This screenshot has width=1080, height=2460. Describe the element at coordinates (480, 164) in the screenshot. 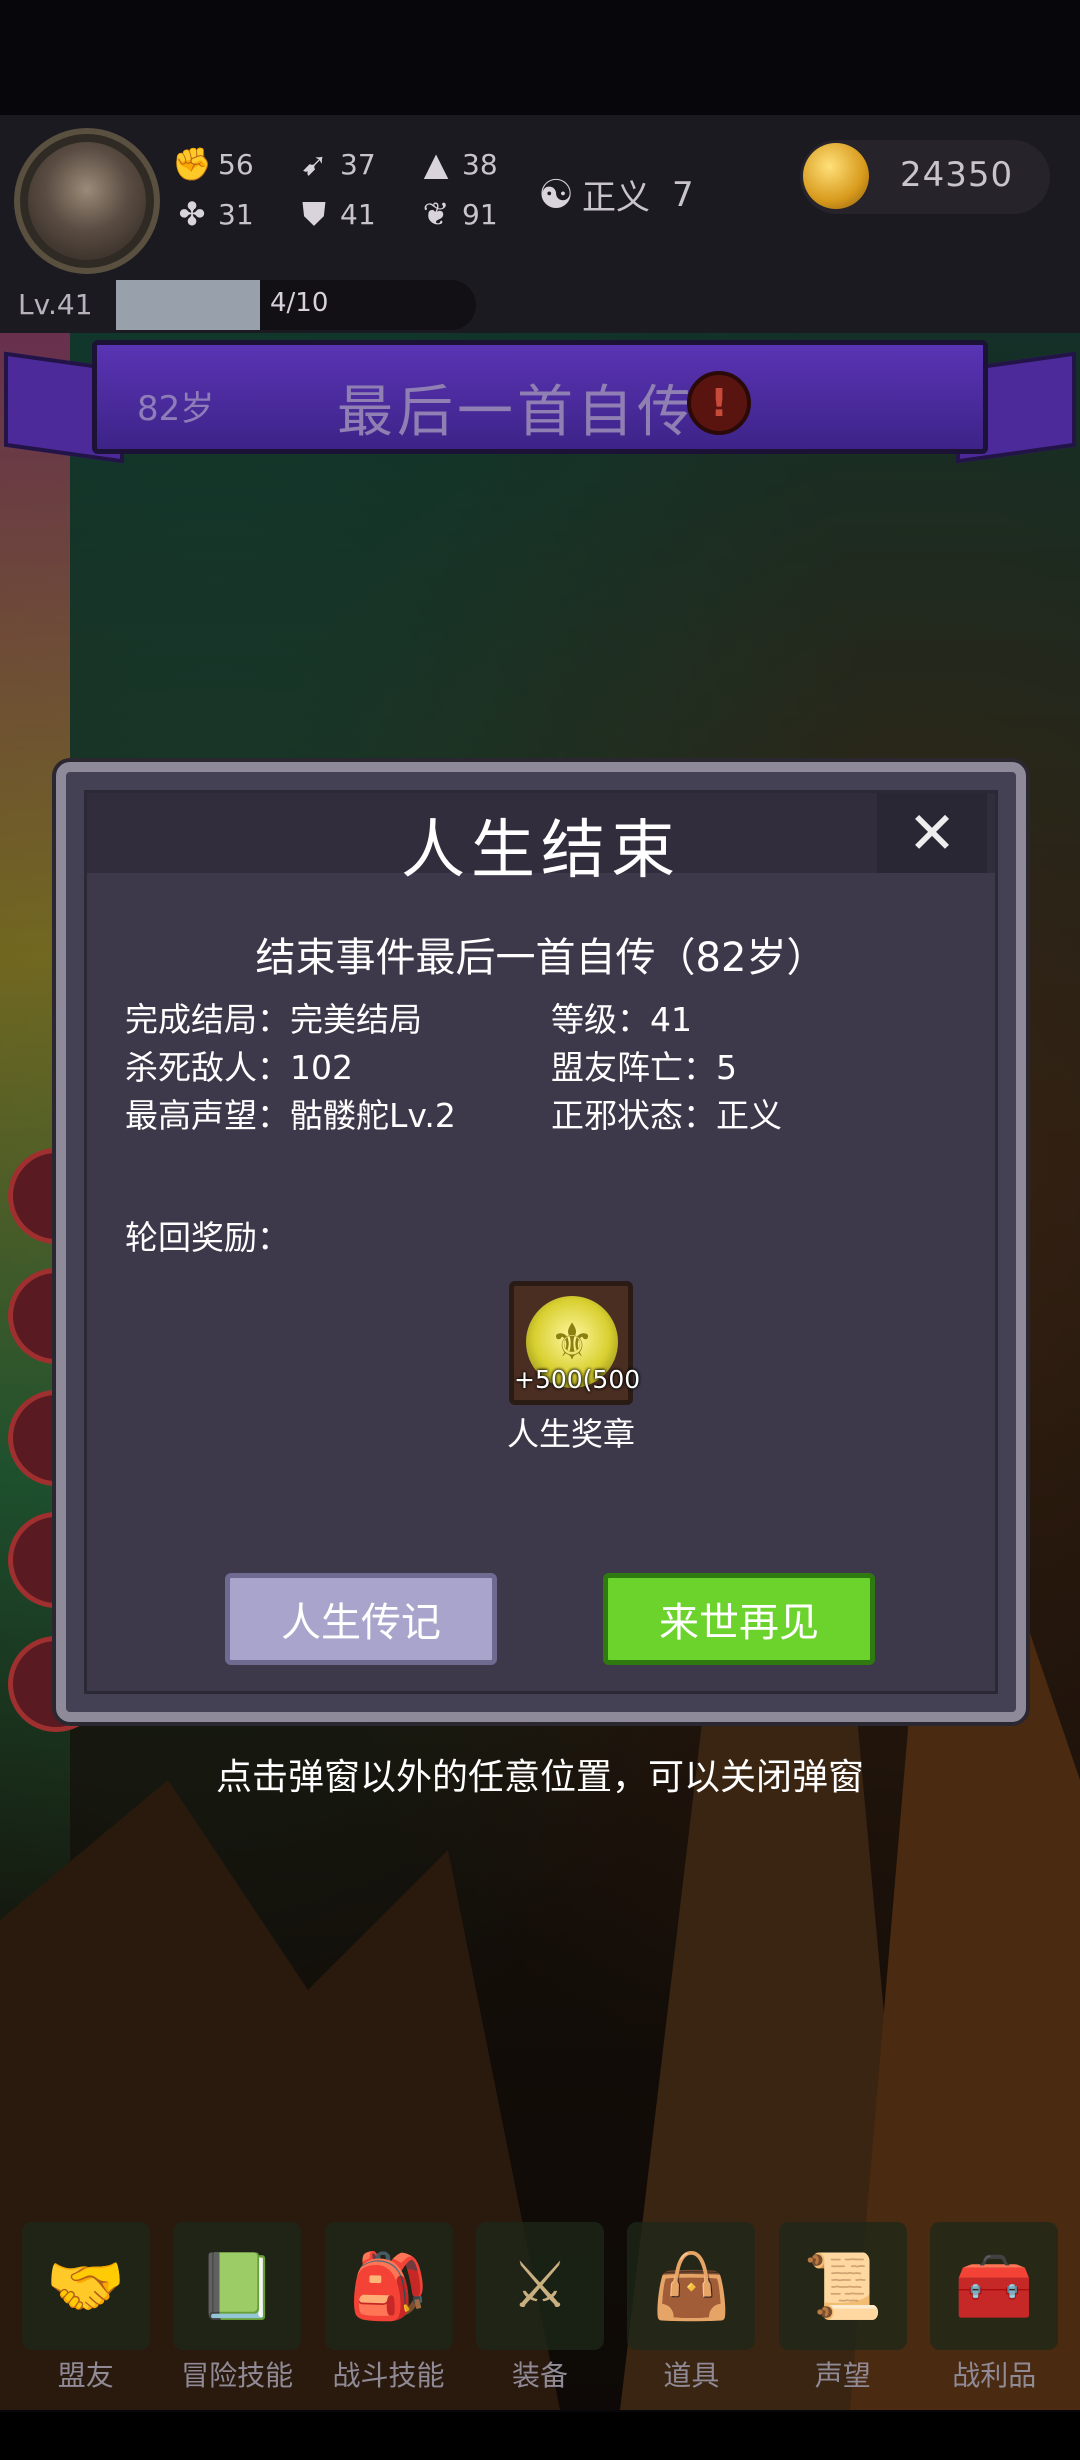

I see `stat-value: 38` at that location.